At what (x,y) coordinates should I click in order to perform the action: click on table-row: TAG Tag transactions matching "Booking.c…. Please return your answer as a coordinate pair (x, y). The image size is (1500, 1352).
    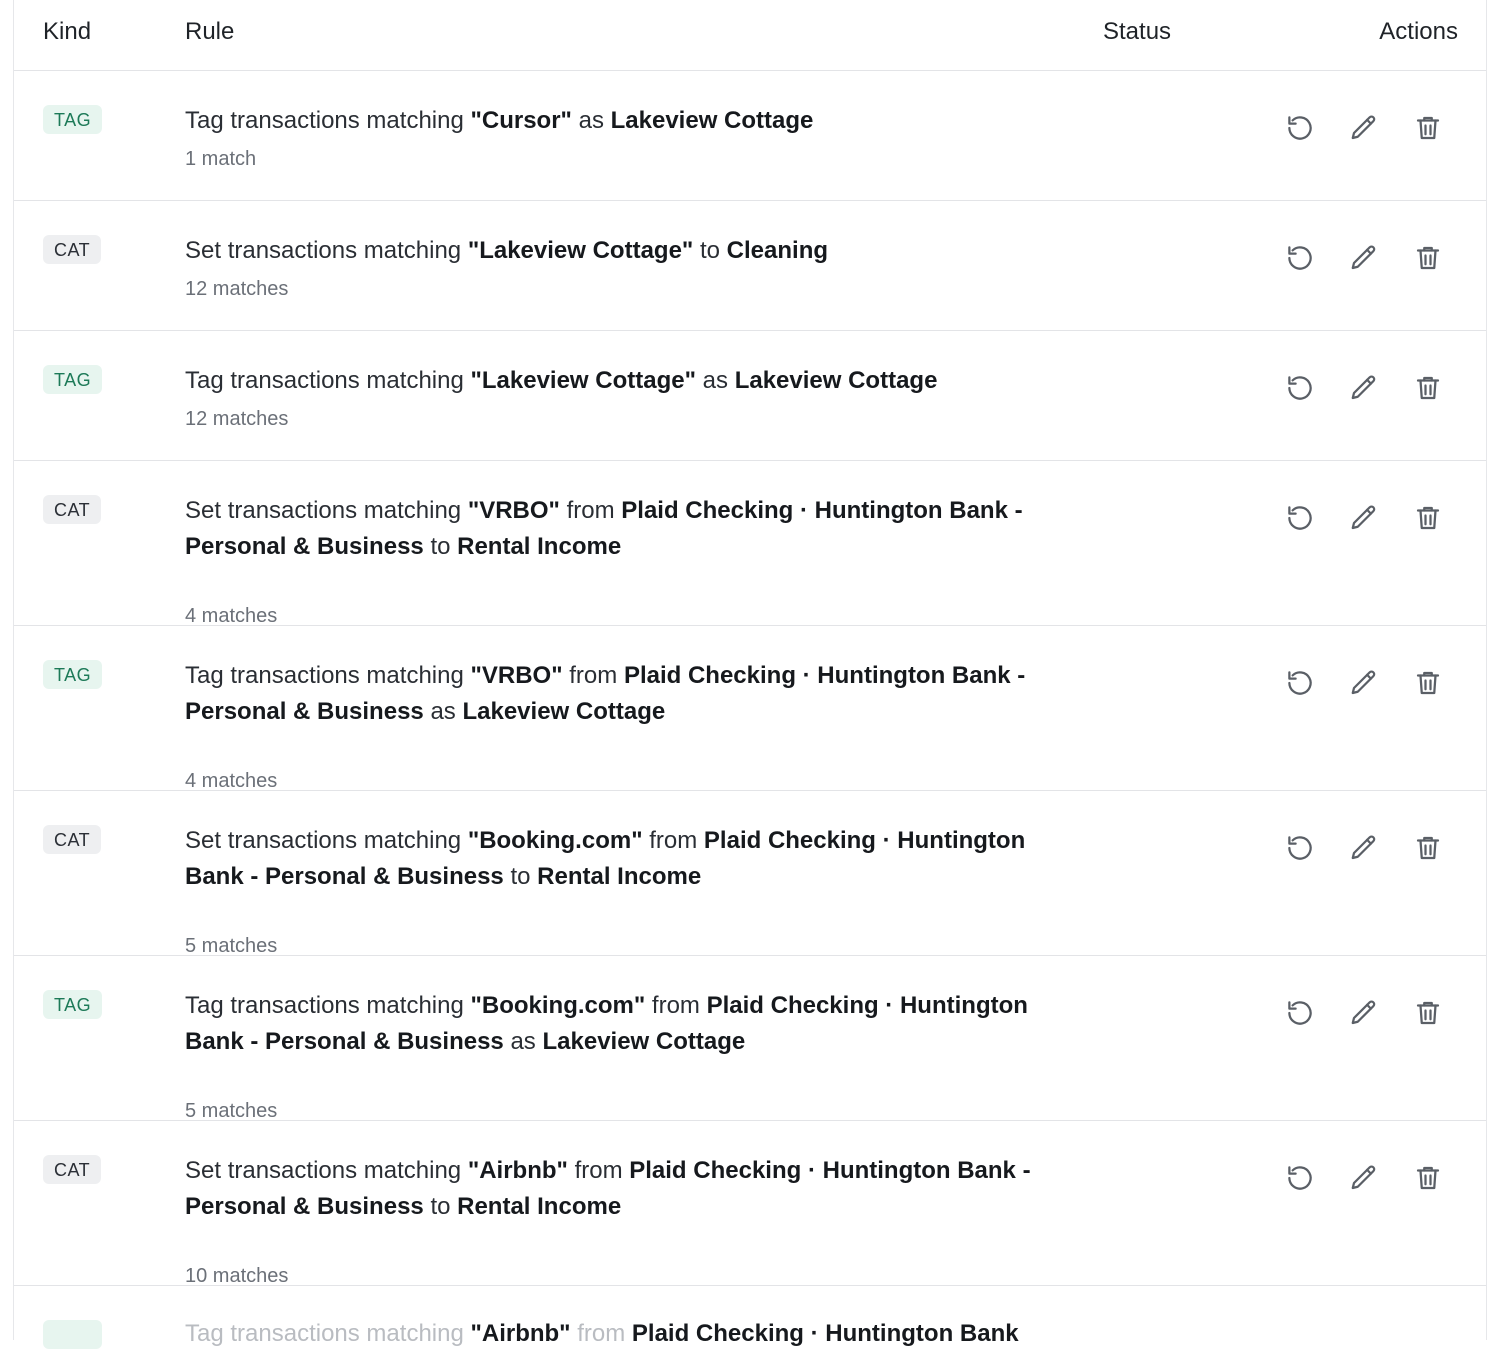
    Looking at the image, I should click on (750, 1039).